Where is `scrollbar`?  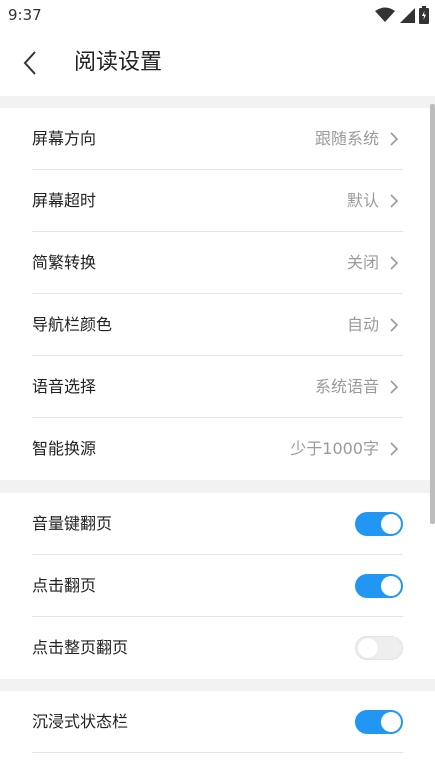
scrollbar is located at coordinates (432, 314).